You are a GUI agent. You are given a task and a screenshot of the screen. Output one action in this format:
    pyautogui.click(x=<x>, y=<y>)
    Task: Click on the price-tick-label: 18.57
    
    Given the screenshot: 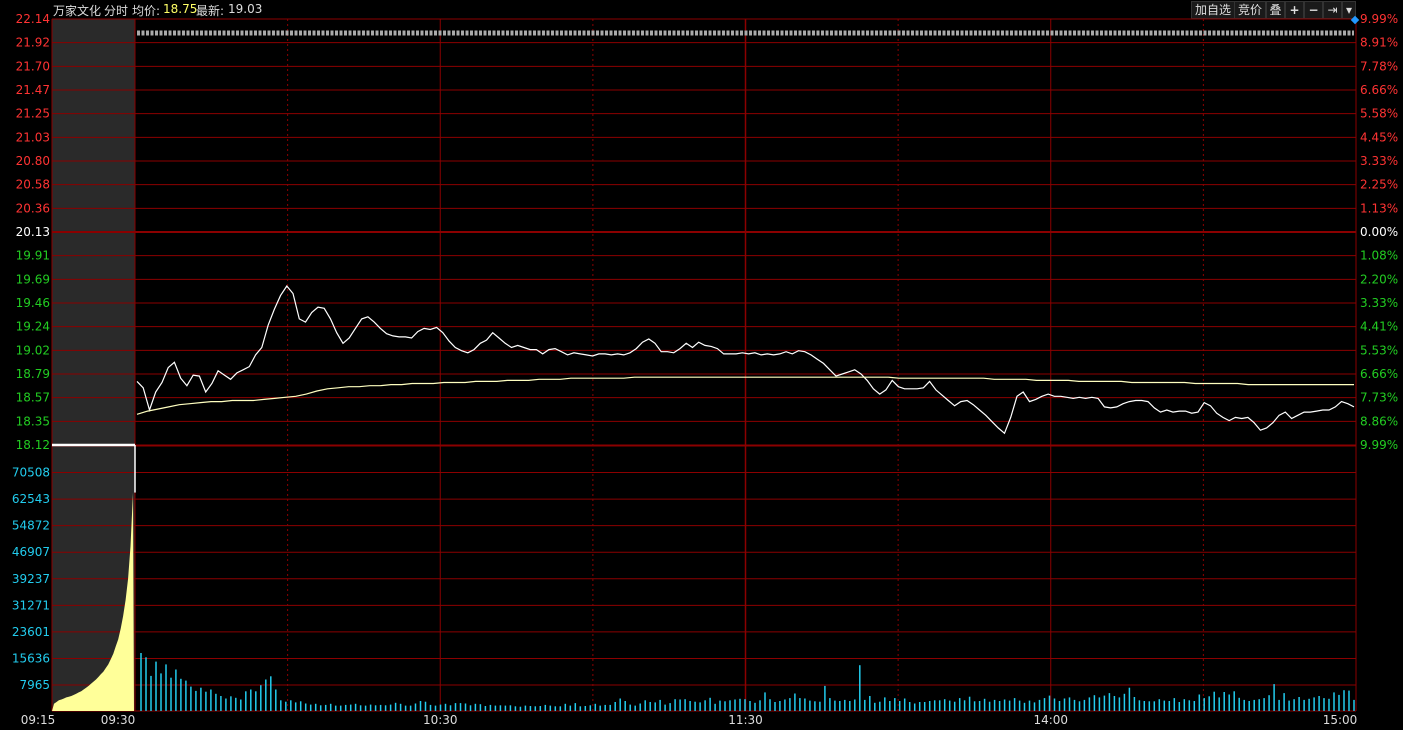 What is the action you would take?
    pyautogui.click(x=33, y=398)
    